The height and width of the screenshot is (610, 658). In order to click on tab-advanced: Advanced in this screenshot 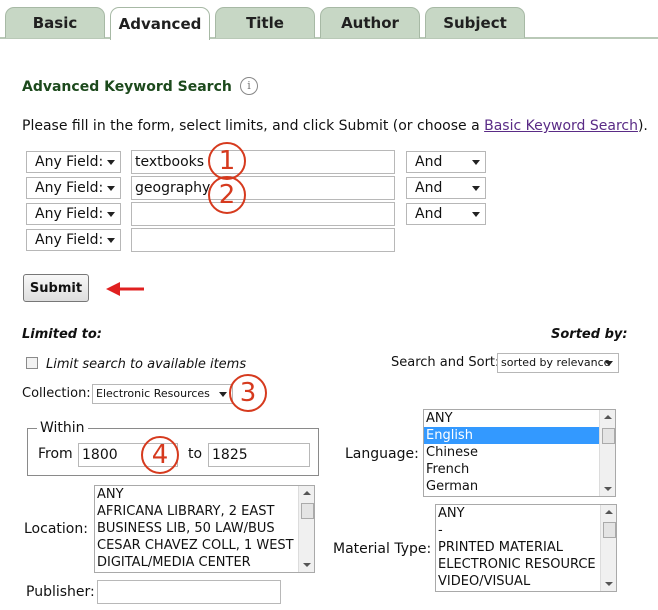, I will do `click(160, 23)`.